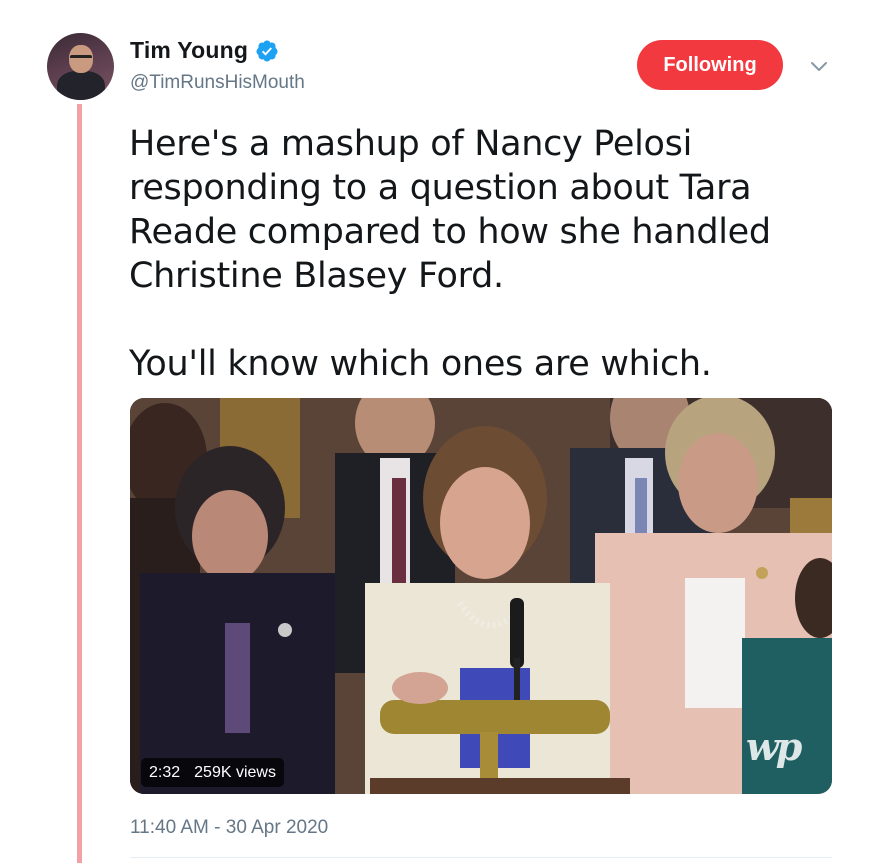 This screenshot has height=863, width=877. I want to click on following-button: Following, so click(710, 65).